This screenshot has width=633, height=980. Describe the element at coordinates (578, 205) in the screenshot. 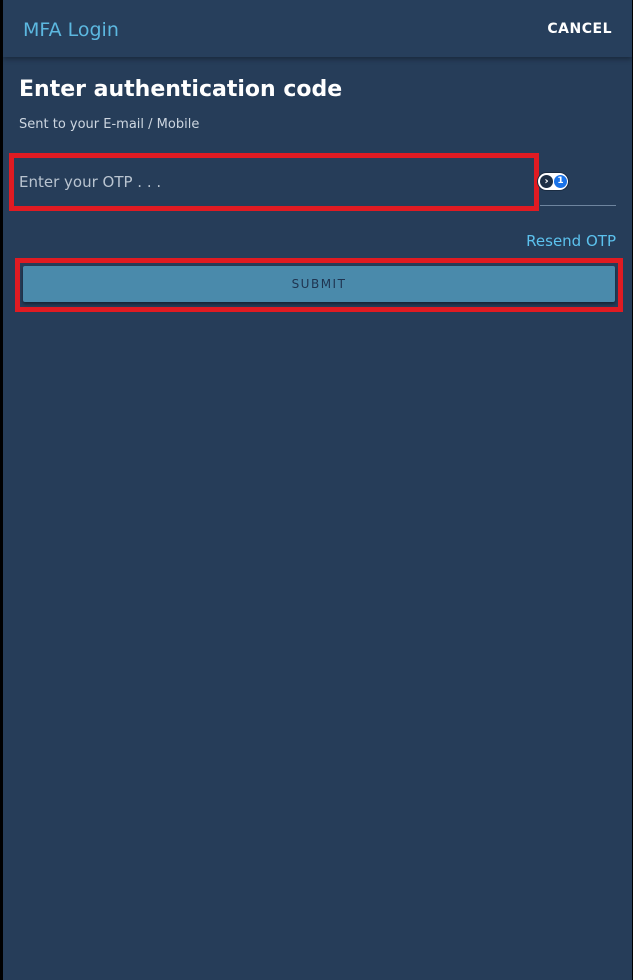

I see `otp-field-underline` at that location.